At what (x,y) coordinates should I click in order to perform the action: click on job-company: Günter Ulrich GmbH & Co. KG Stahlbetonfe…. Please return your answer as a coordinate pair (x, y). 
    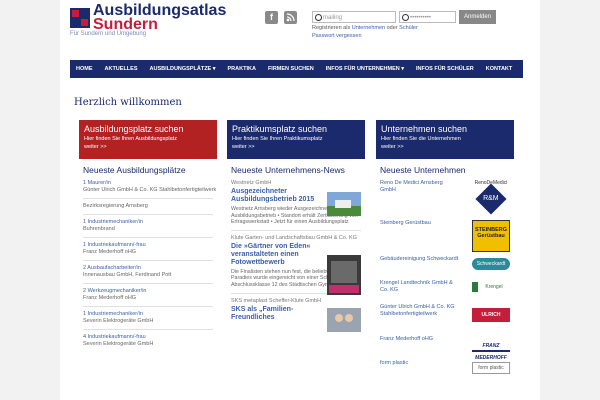
    Looking at the image, I should click on (150, 190).